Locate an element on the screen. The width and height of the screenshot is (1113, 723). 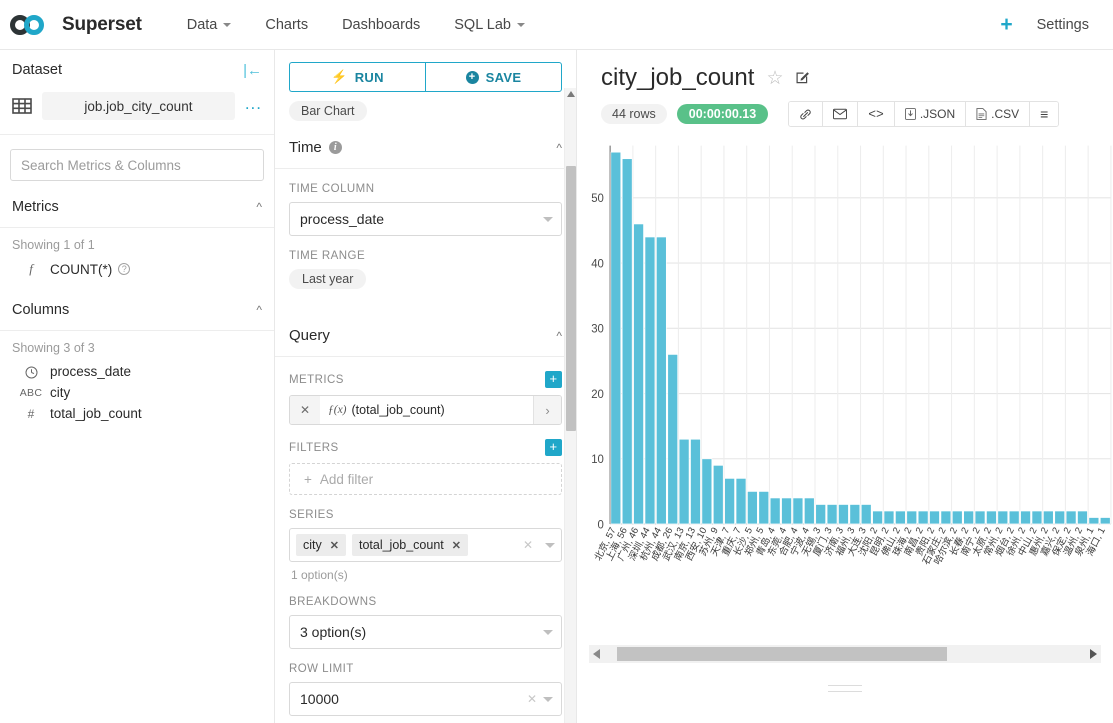
email-icon is located at coordinates (841, 114).